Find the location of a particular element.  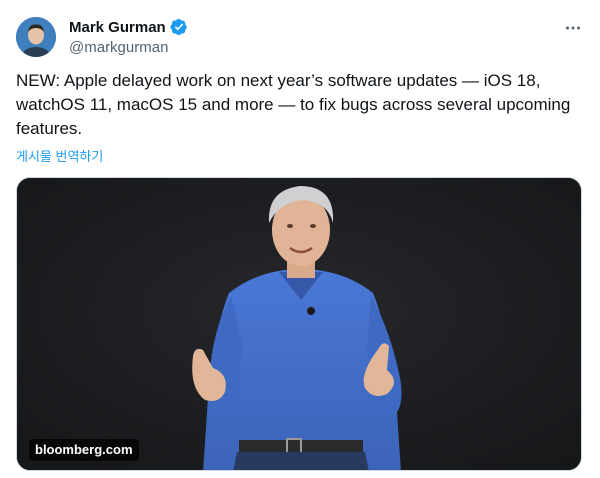

media-source-label: bloomberg.com is located at coordinates (84, 450).